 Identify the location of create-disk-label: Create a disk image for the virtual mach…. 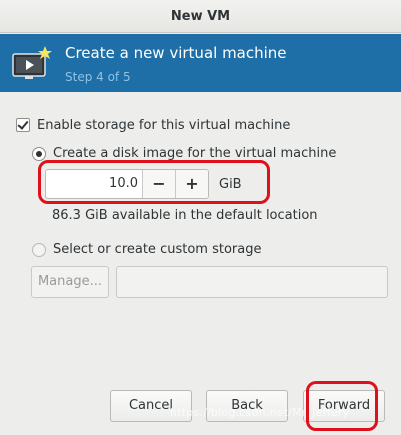
(195, 153).